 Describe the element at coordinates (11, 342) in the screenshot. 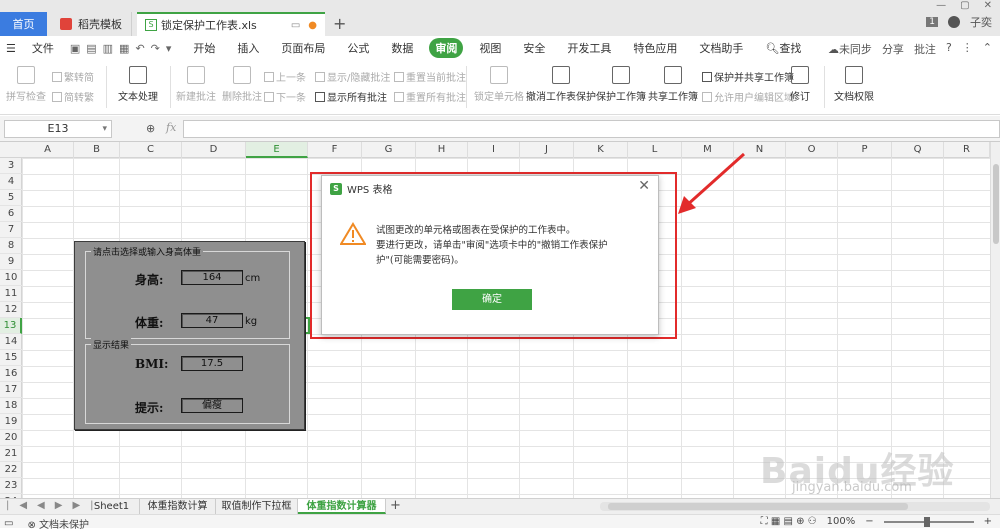

I see `row-header-14: 14` at that location.